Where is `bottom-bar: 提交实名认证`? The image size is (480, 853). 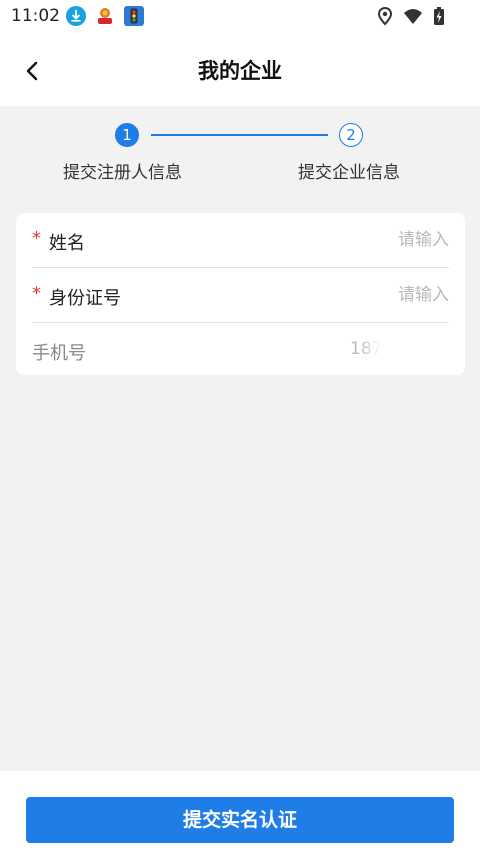 bottom-bar: 提交实名认证 is located at coordinates (240, 812).